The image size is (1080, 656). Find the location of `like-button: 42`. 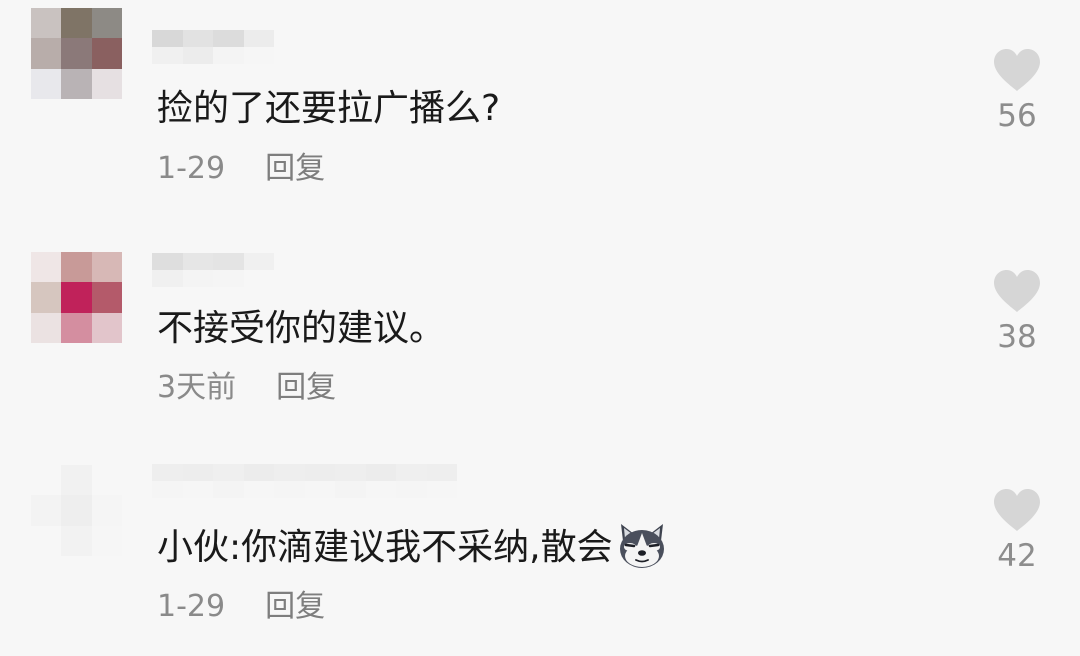

like-button: 42 is located at coordinates (1017, 531).